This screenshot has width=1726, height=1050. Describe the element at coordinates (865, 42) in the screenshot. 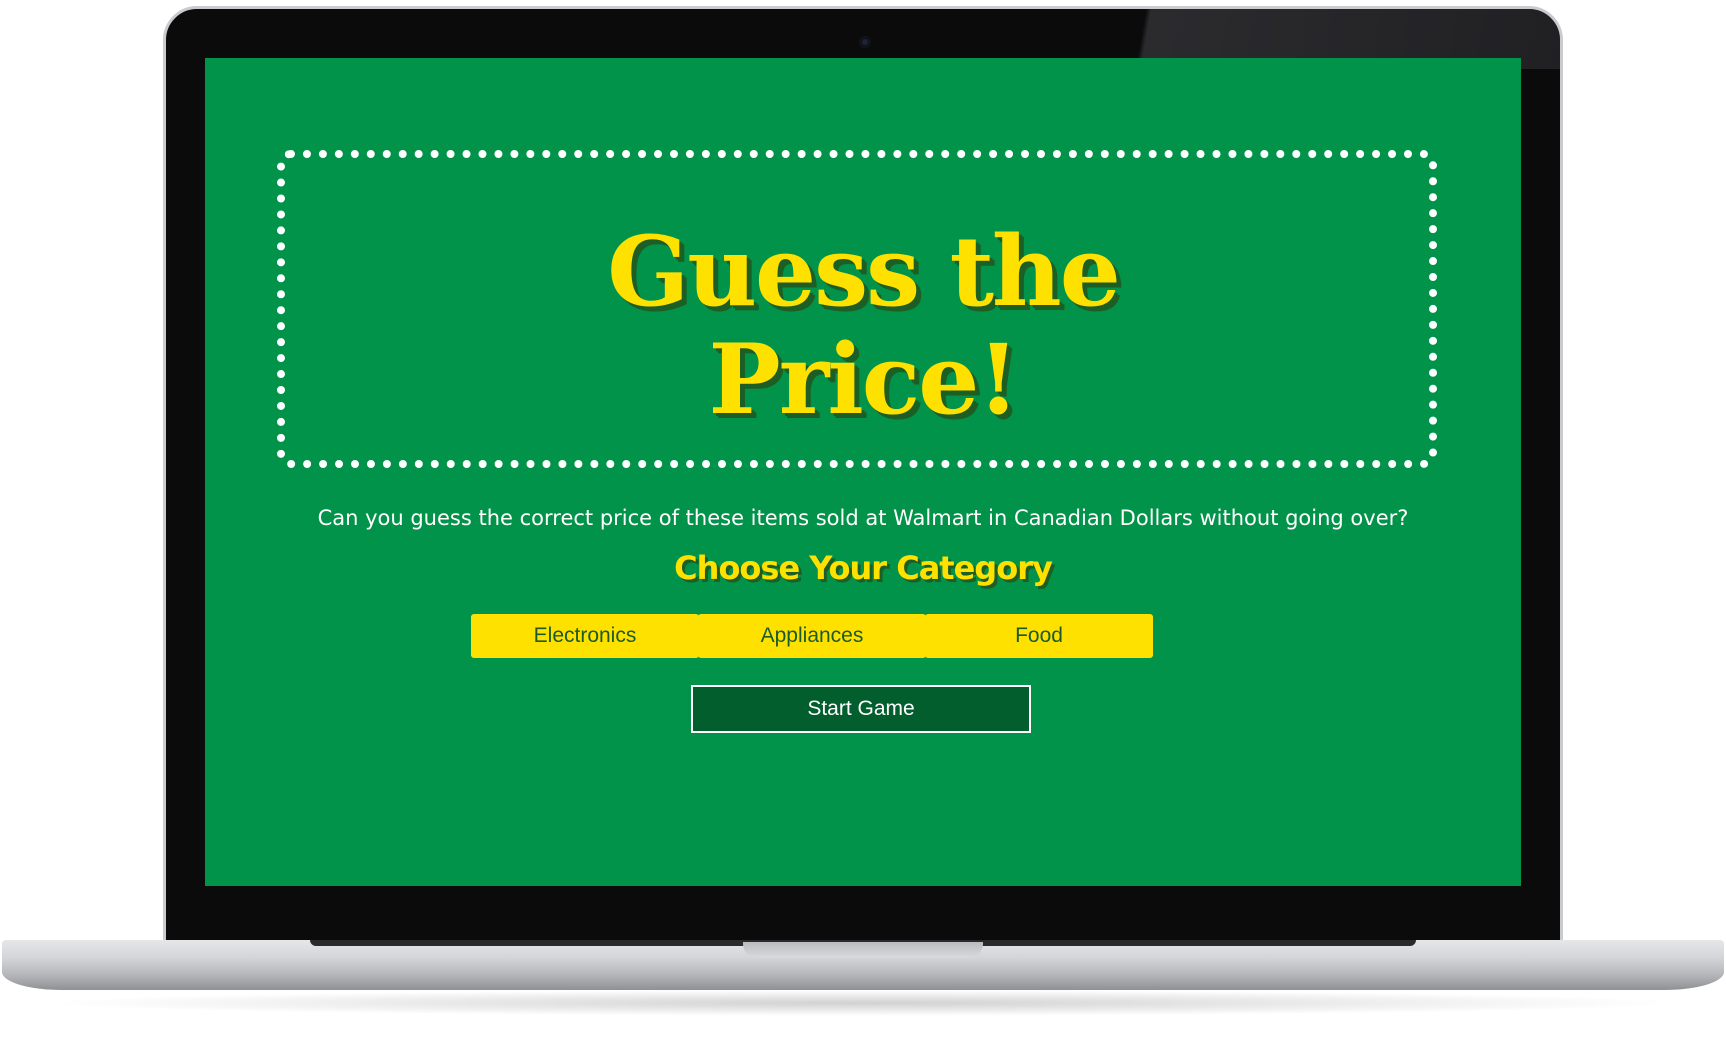

I see `webcam-icon` at that location.